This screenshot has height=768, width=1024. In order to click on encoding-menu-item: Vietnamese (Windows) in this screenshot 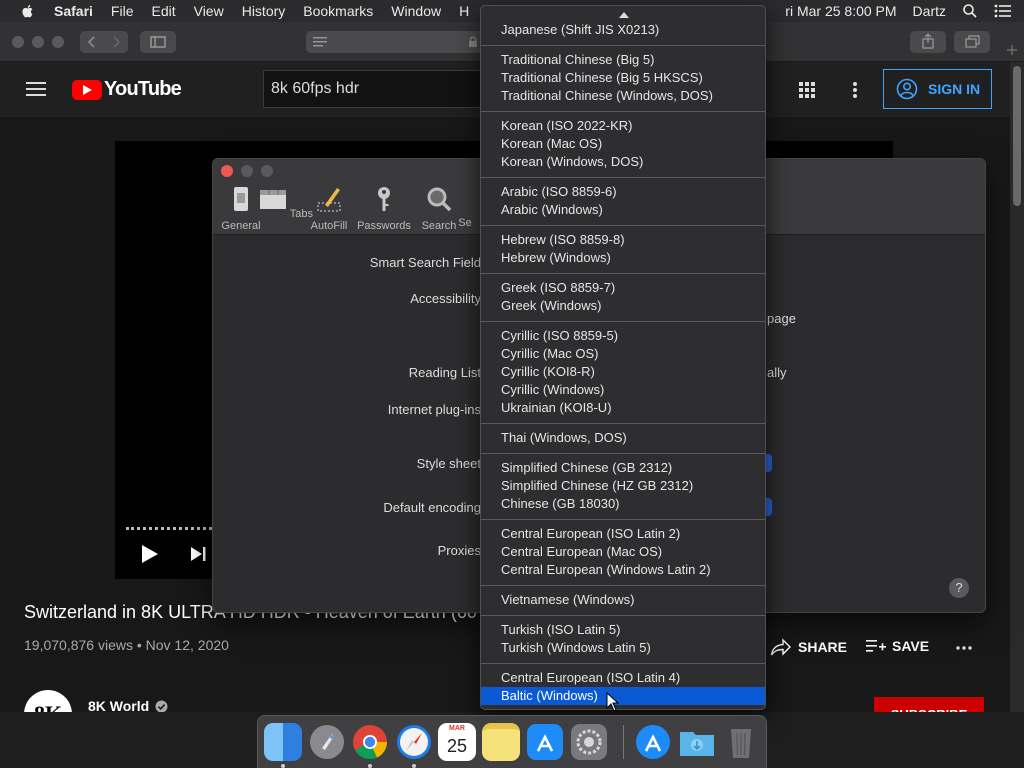, I will do `click(623, 600)`.